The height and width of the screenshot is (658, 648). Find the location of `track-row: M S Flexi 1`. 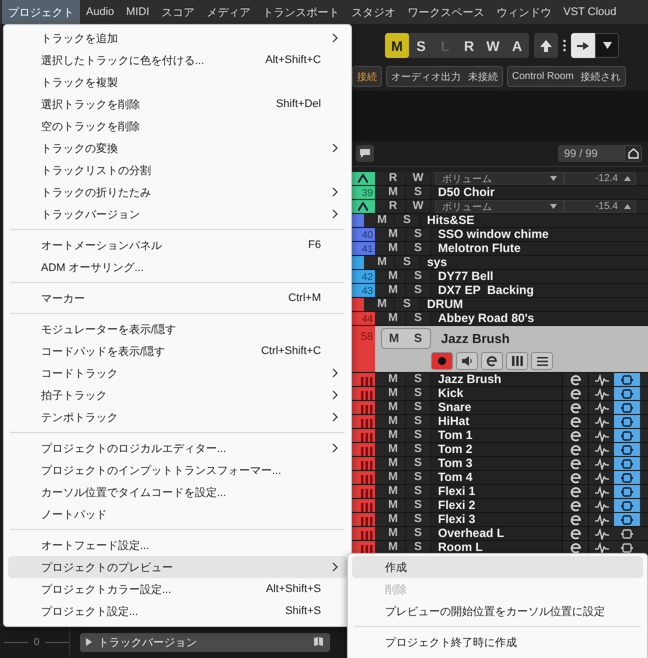

track-row: M S Flexi 1 is located at coordinates (500, 492).